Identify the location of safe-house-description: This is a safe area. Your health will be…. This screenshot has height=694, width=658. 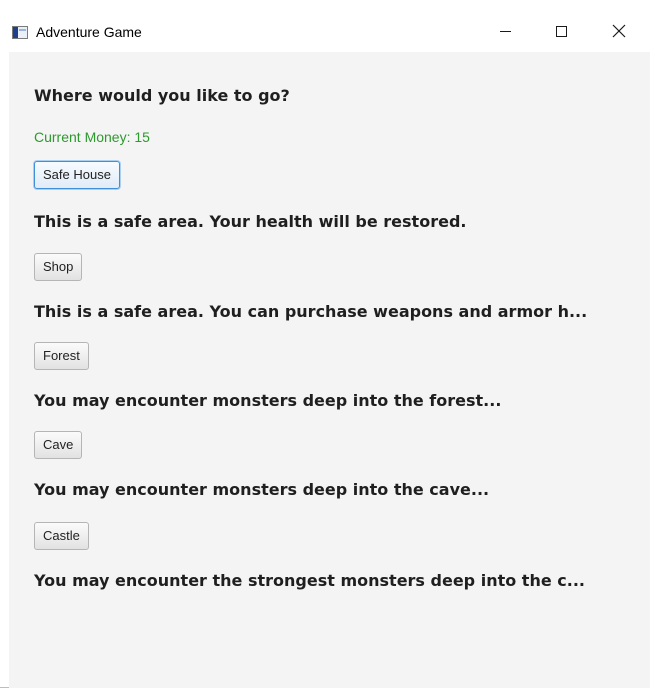
(250, 221).